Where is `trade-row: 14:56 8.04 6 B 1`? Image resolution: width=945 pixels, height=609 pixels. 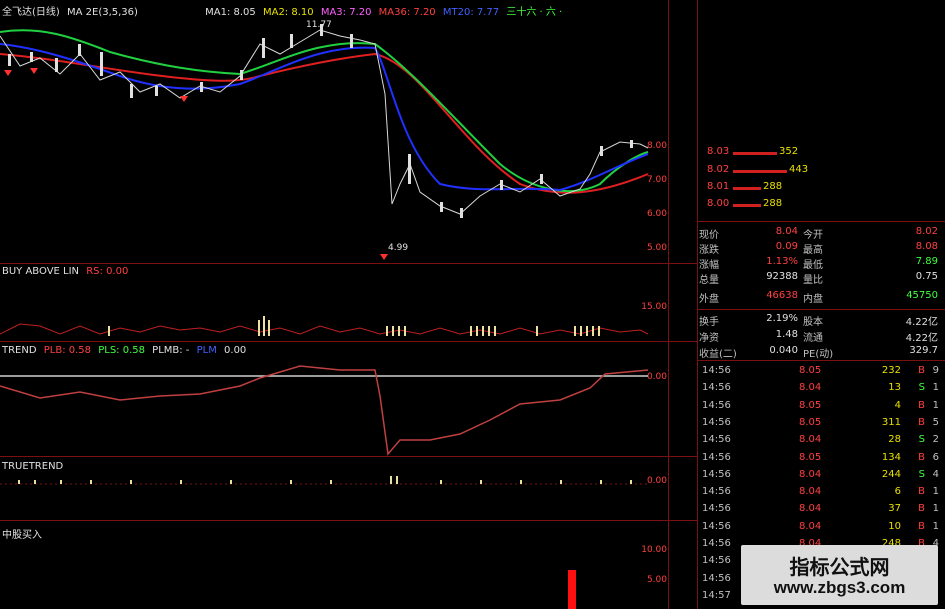
trade-row: 14:56 8.04 6 B 1 is located at coordinates (820, 494).